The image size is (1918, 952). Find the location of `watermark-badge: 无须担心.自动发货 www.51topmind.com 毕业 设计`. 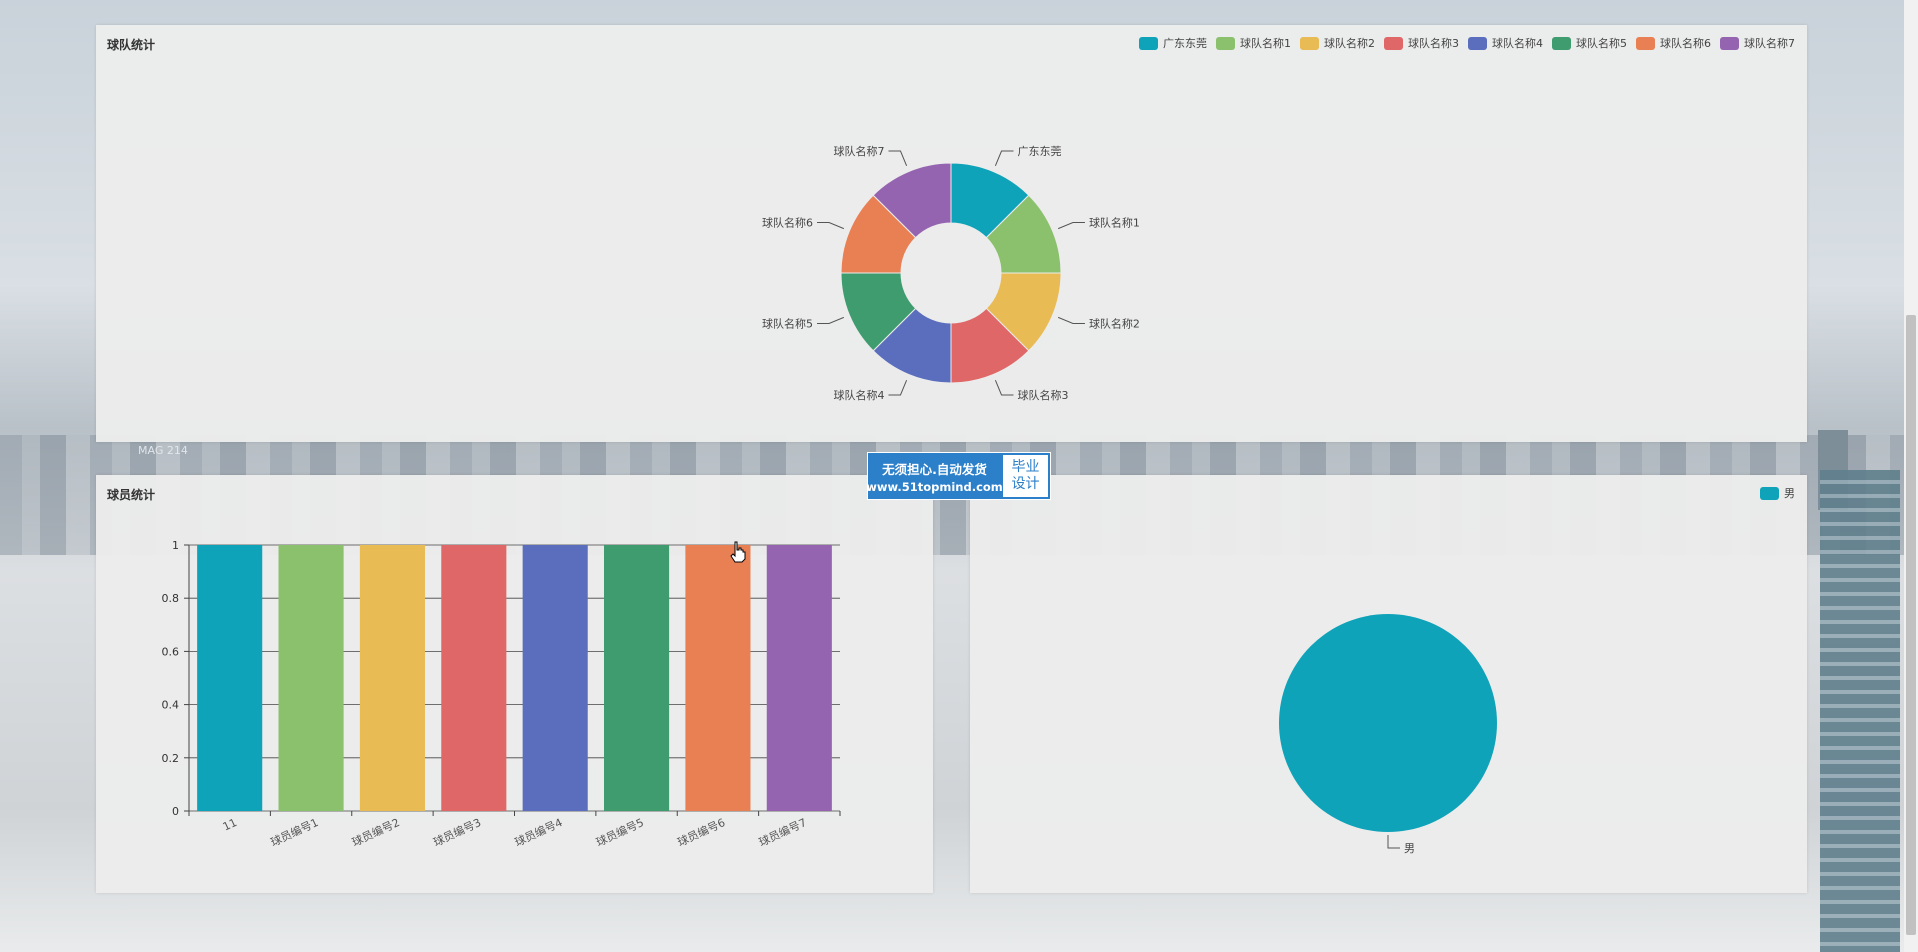

watermark-badge: 无须担心.自动发货 www.51topmind.com 毕业 设计 is located at coordinates (958, 476).